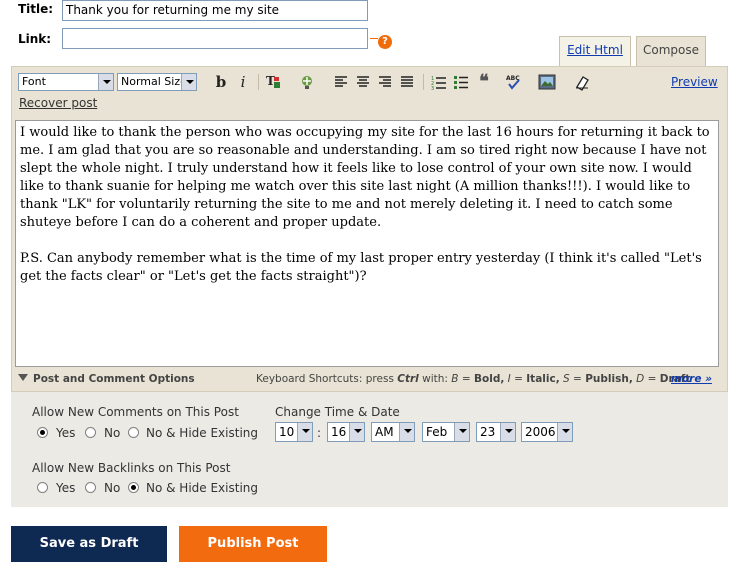 The height and width of the screenshot is (565, 732). I want to click on minute-value: 16, so click(339, 432).